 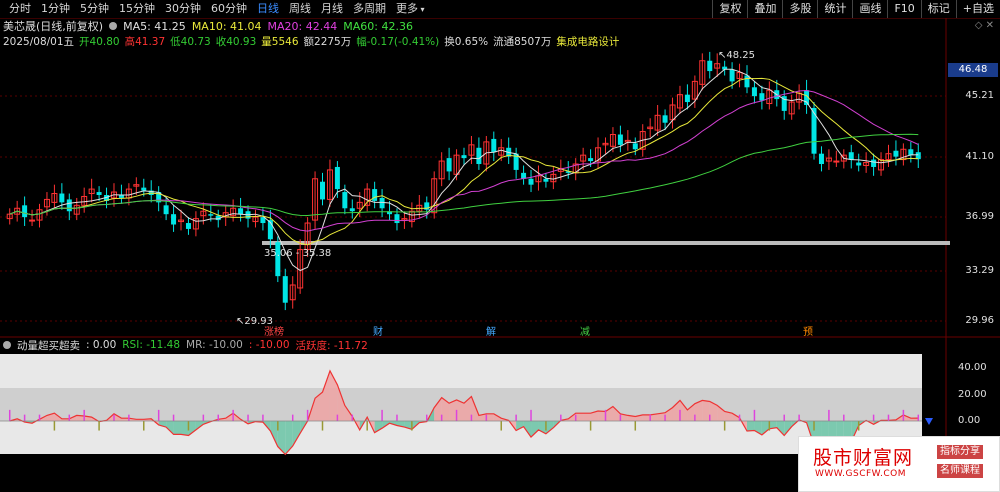 What do you see at coordinates (977, 9) in the screenshot?
I see `toolbar-button-7: +自选` at bounding box center [977, 9].